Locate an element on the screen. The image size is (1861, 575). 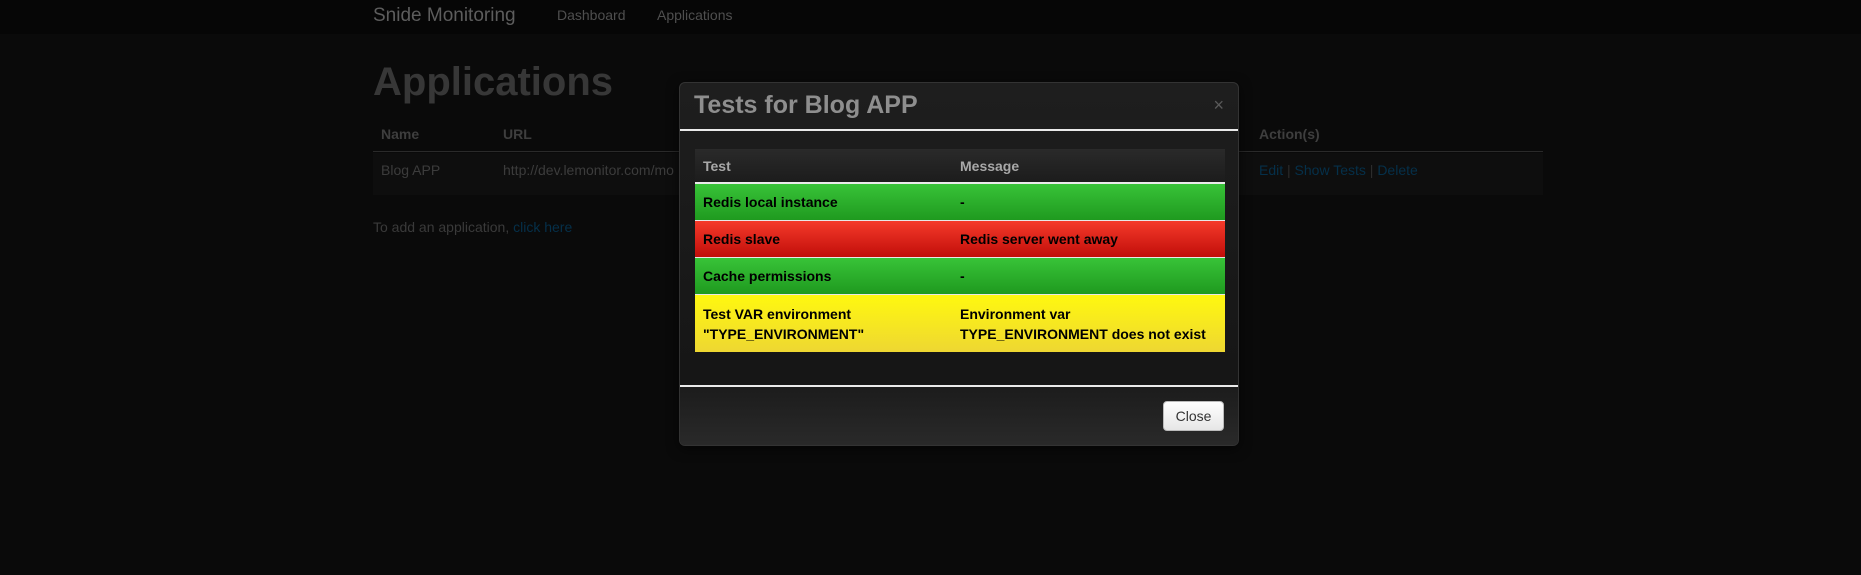
modal-footer: Close is located at coordinates (959, 415).